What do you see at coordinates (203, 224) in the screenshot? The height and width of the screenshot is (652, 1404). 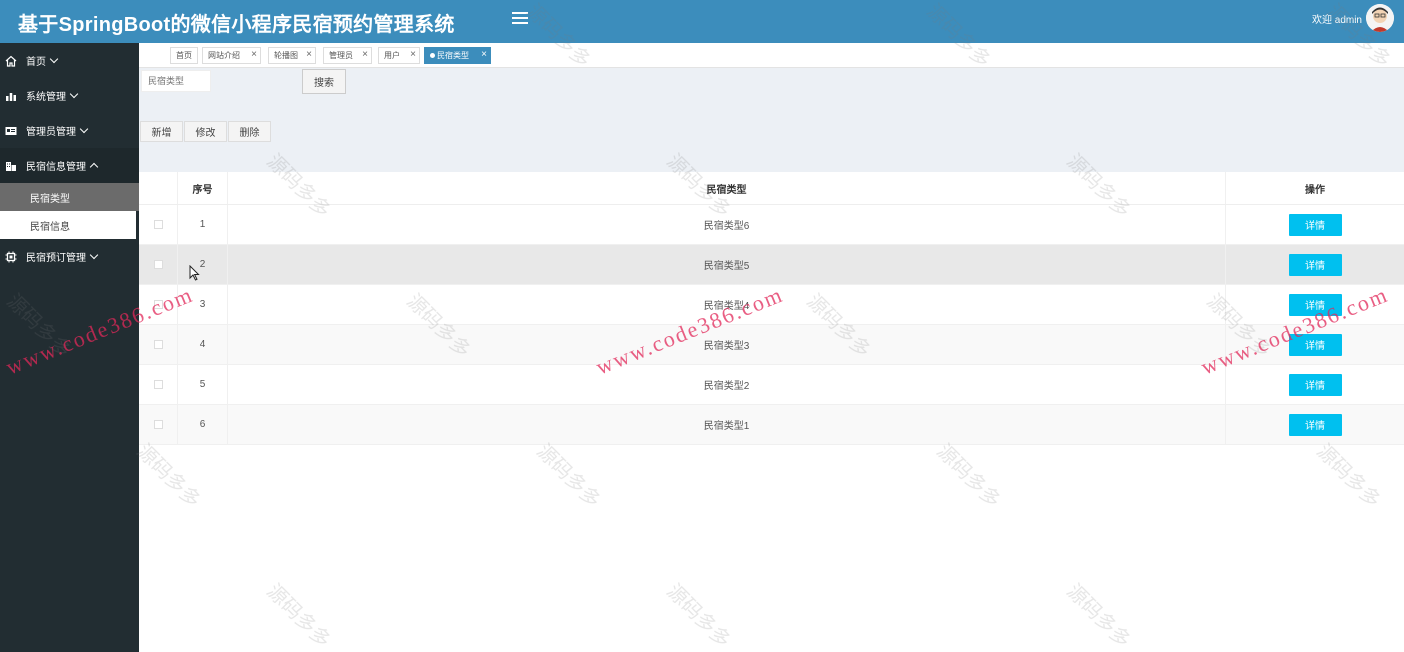 I see `row-index: 1` at bounding box center [203, 224].